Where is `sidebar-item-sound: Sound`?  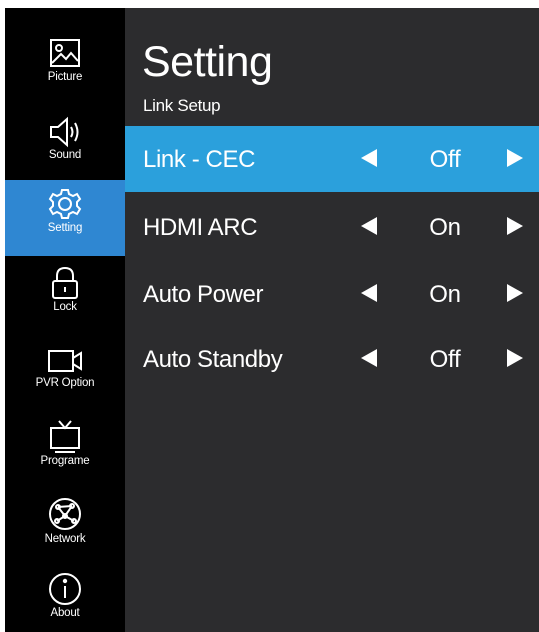 sidebar-item-sound: Sound is located at coordinates (65, 149).